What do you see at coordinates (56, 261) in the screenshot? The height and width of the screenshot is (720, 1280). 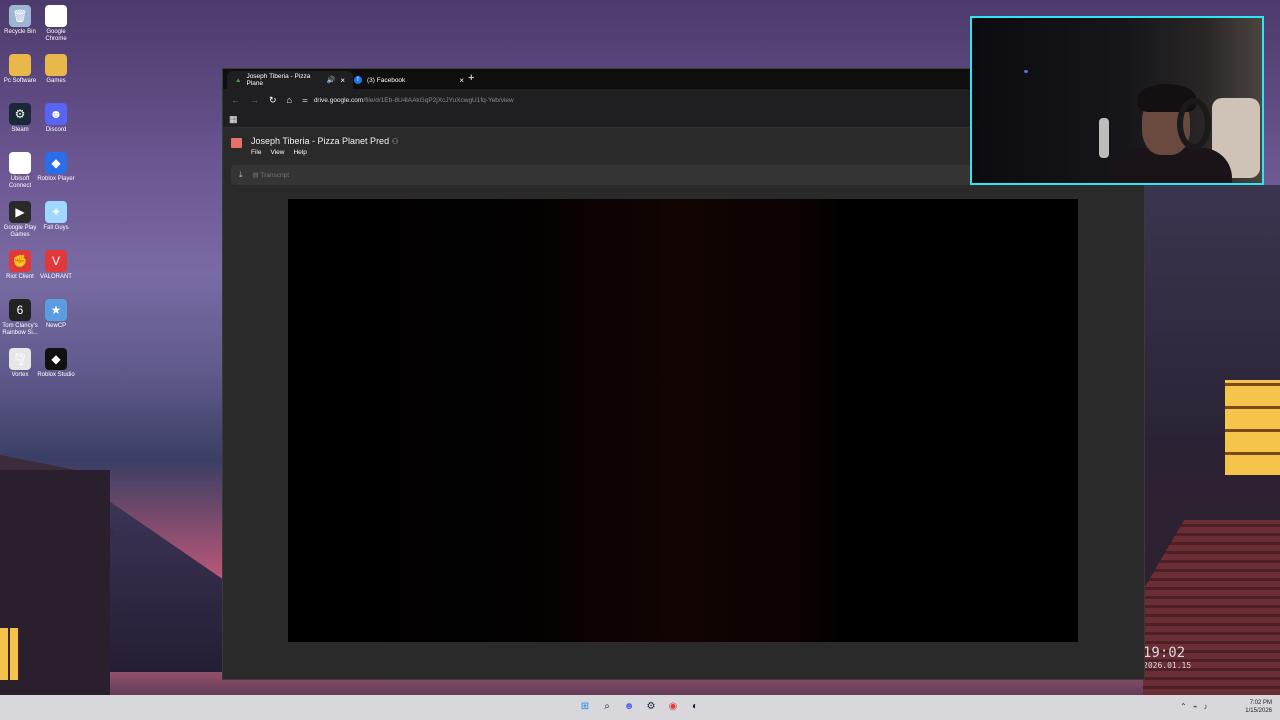 I see `valorant-icon: V` at bounding box center [56, 261].